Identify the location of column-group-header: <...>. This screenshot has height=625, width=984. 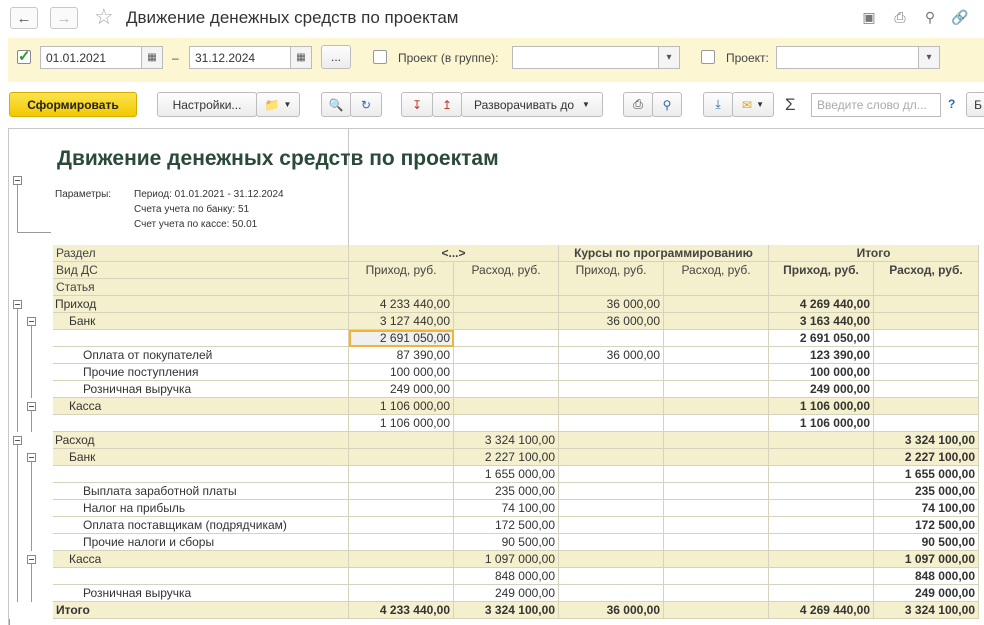
(454, 253).